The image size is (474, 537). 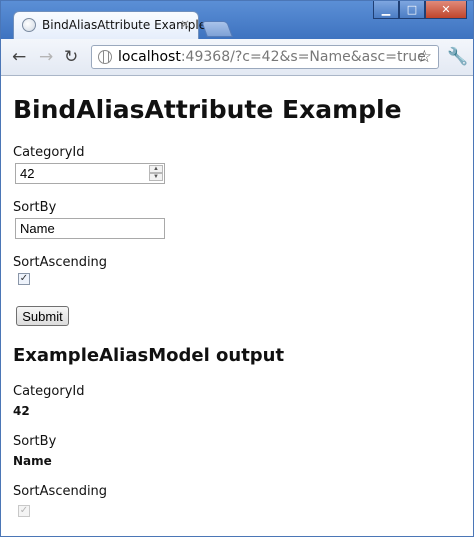 I want to click on output-sortby-label: SortBy, so click(x=35, y=441).